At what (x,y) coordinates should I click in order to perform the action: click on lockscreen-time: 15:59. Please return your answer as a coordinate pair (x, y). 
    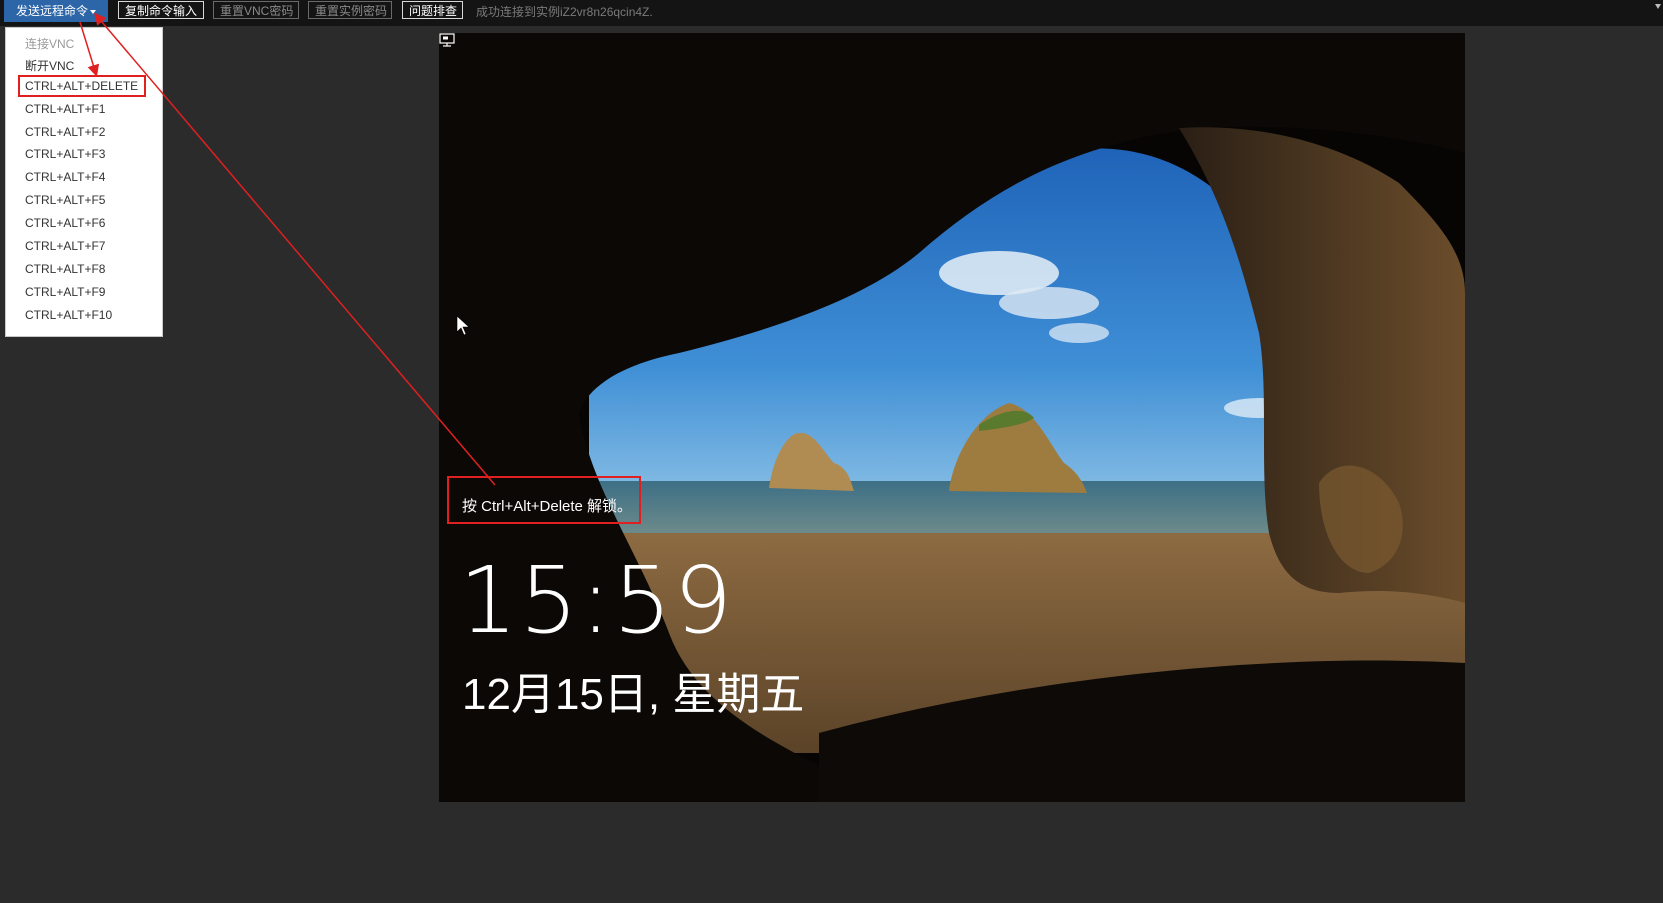
    Looking at the image, I should click on (597, 600).